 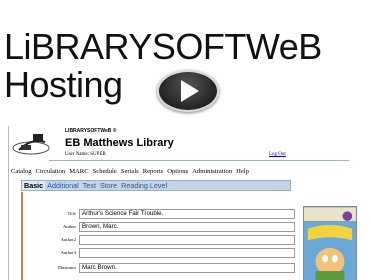 What do you see at coordinates (91, 131) in the screenshot?
I see `brand-name: LIBRARYSOFTWeB ®` at bounding box center [91, 131].